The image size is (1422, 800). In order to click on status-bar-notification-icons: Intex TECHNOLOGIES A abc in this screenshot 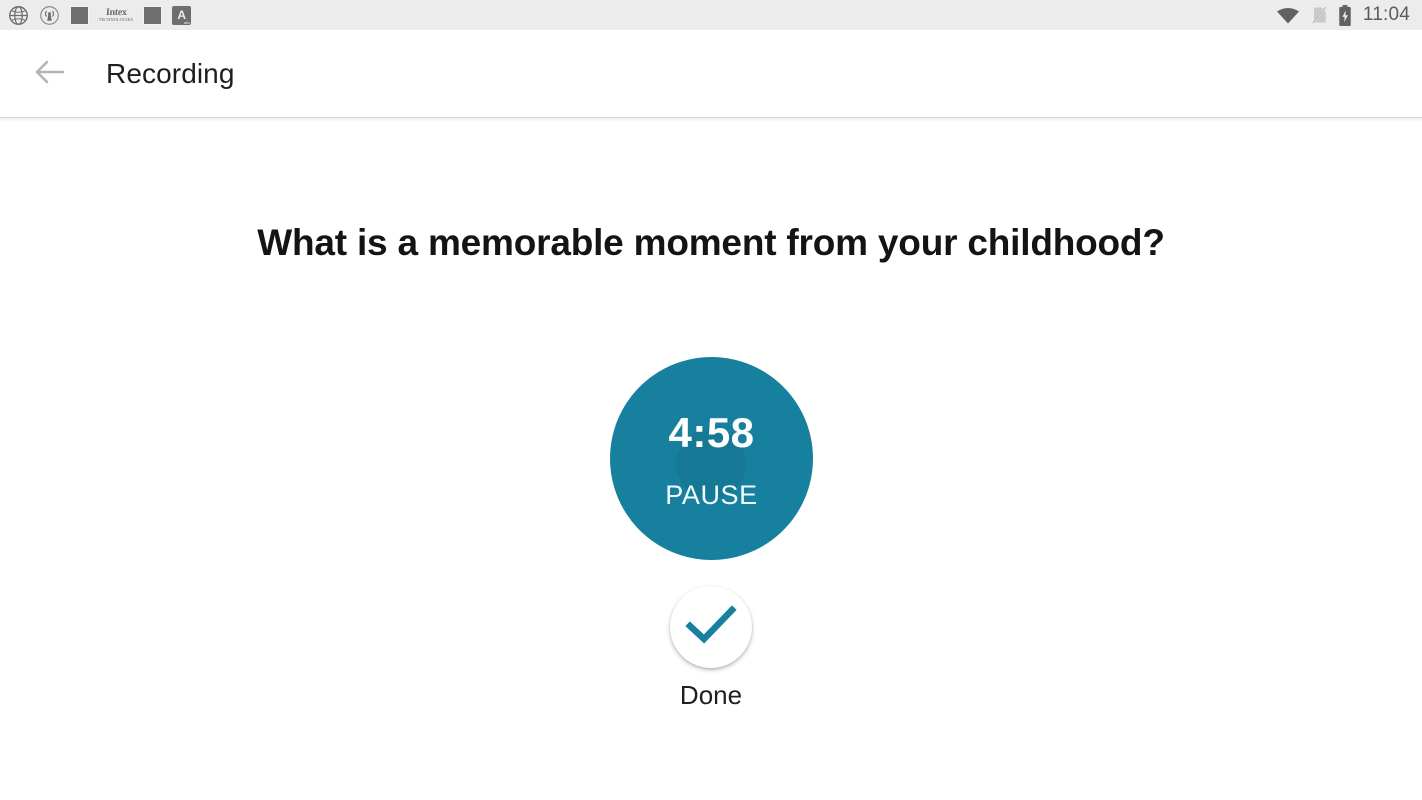, I will do `click(100, 15)`.